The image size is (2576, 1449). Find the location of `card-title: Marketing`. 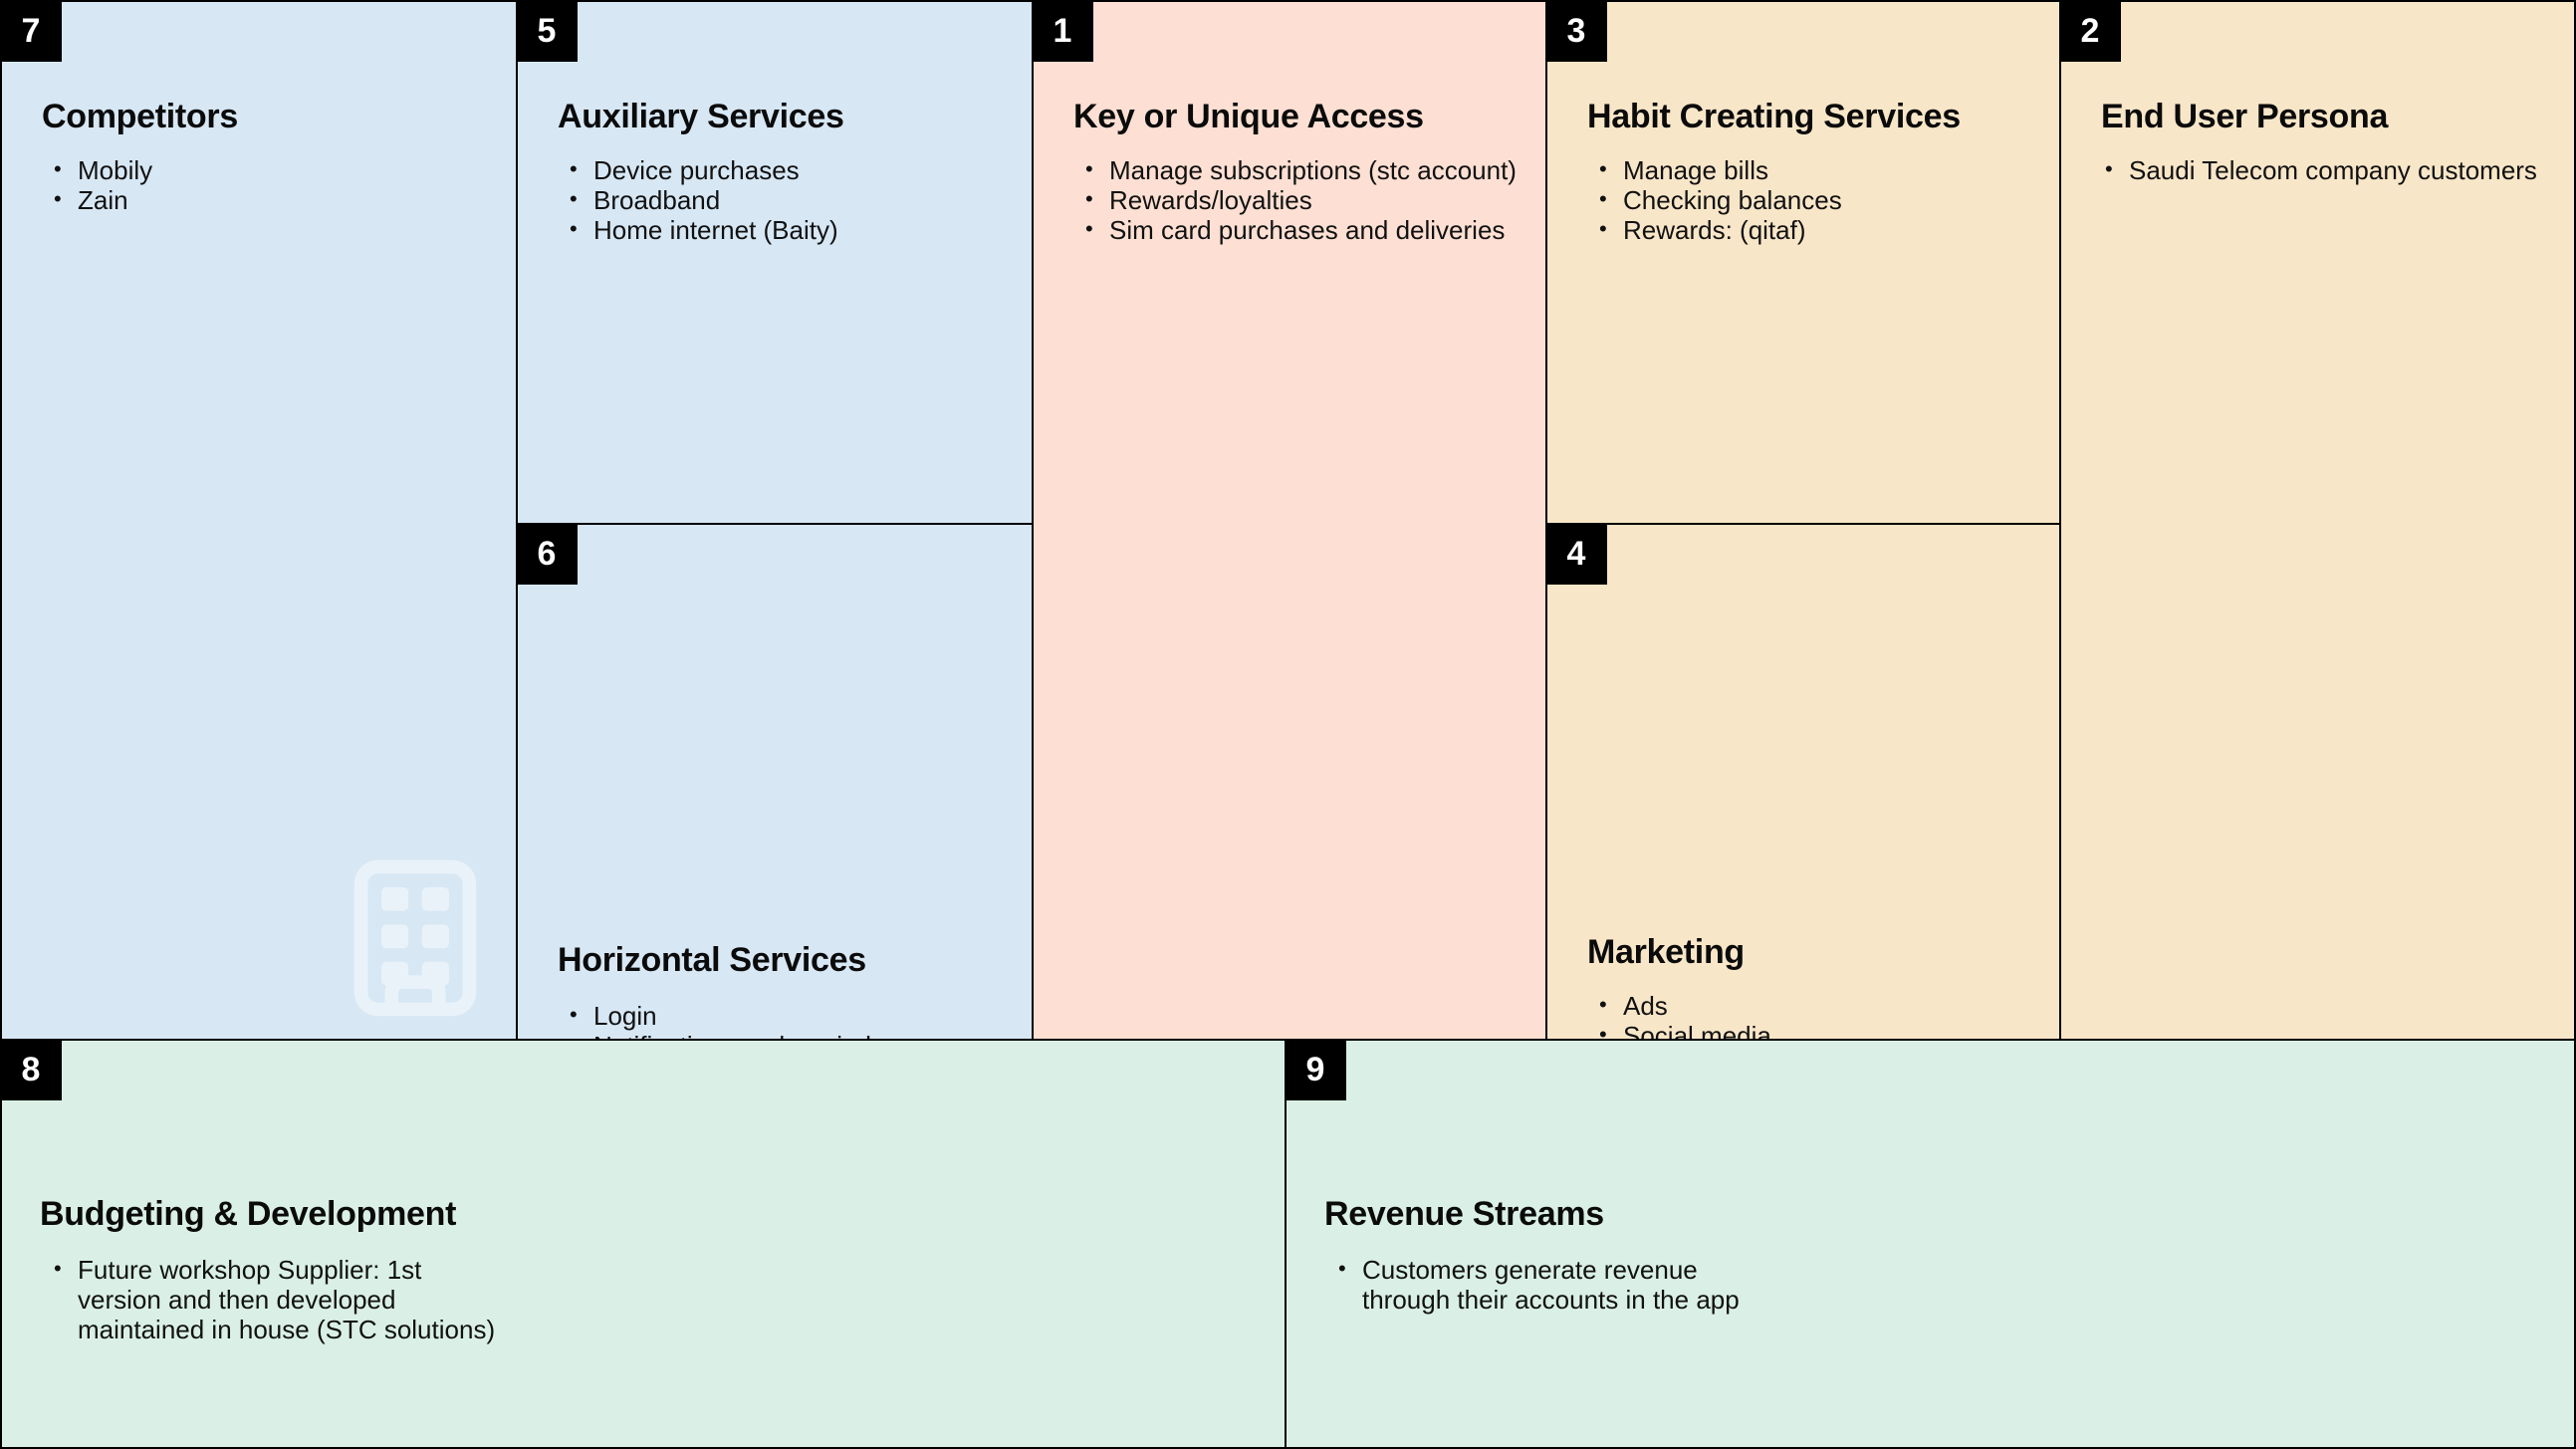

card-title: Marketing is located at coordinates (1666, 952).